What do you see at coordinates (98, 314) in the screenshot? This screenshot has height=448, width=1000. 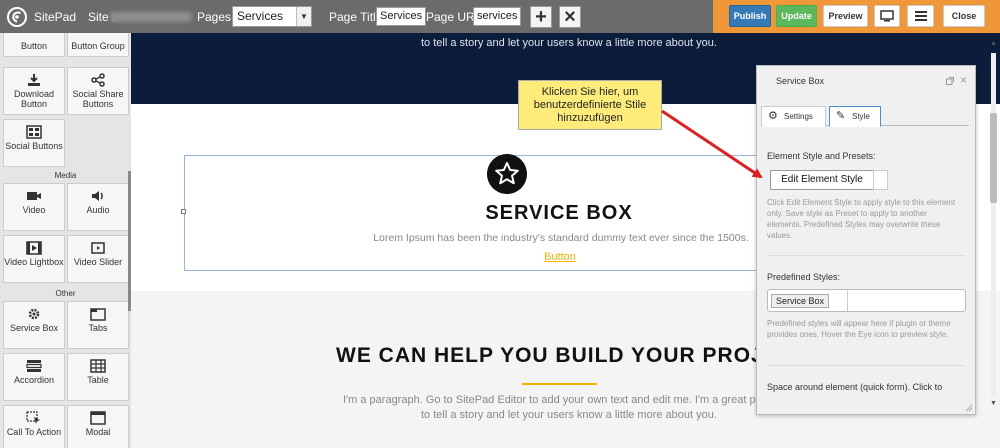 I see `tabs-icon` at bounding box center [98, 314].